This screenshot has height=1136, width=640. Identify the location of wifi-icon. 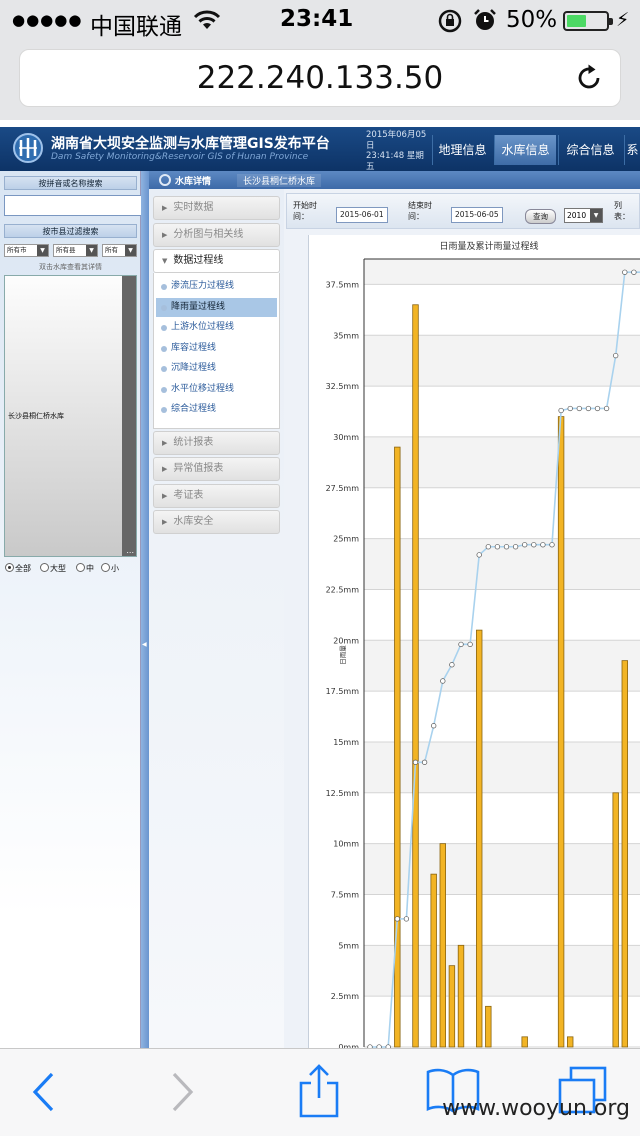
(207, 19).